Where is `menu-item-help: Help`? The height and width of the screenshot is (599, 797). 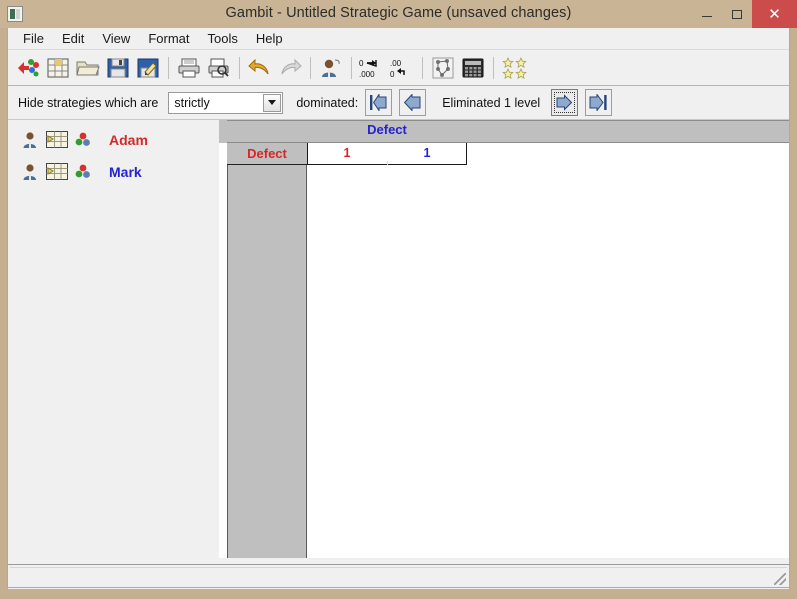 menu-item-help: Help is located at coordinates (269, 38).